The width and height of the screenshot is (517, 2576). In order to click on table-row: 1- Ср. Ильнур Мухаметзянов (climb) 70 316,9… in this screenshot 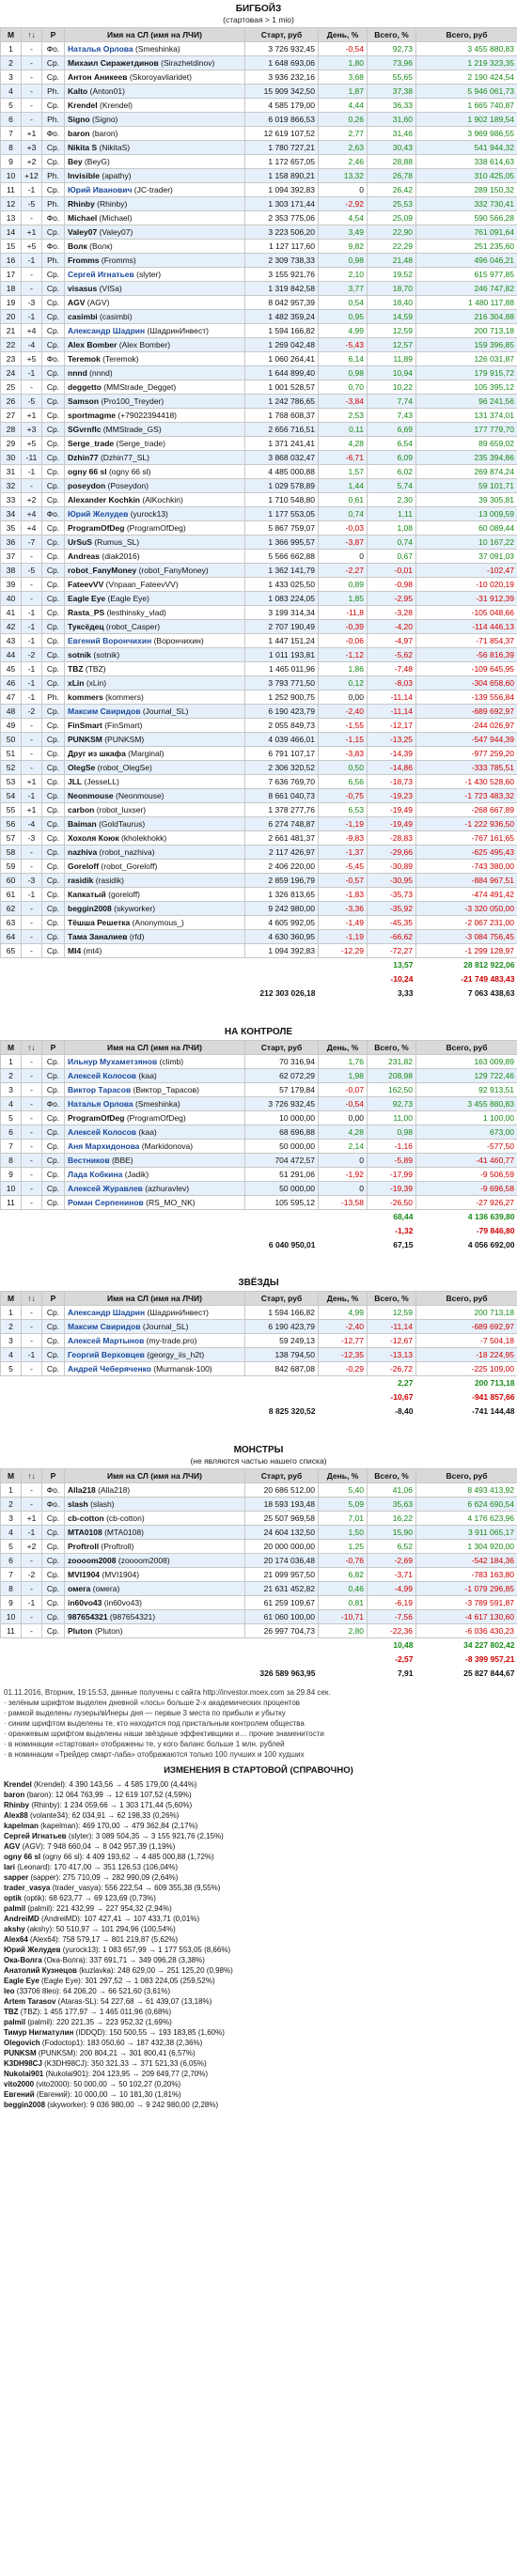, I will do `click(258, 1061)`.